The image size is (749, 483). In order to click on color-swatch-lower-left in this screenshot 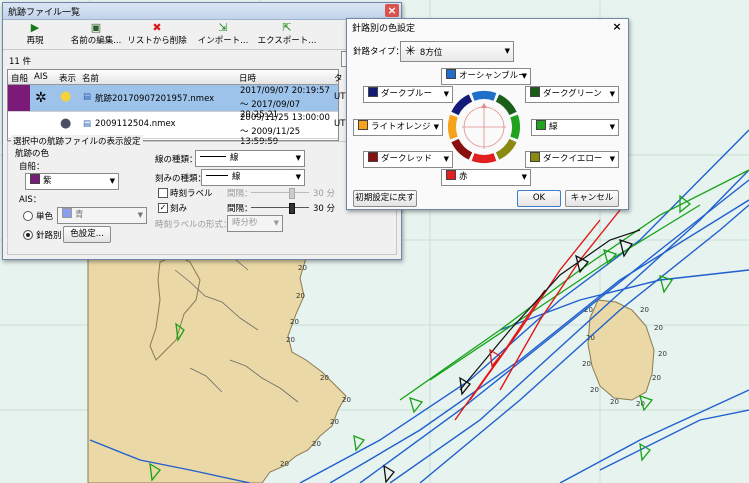, I will do `click(373, 157)`.